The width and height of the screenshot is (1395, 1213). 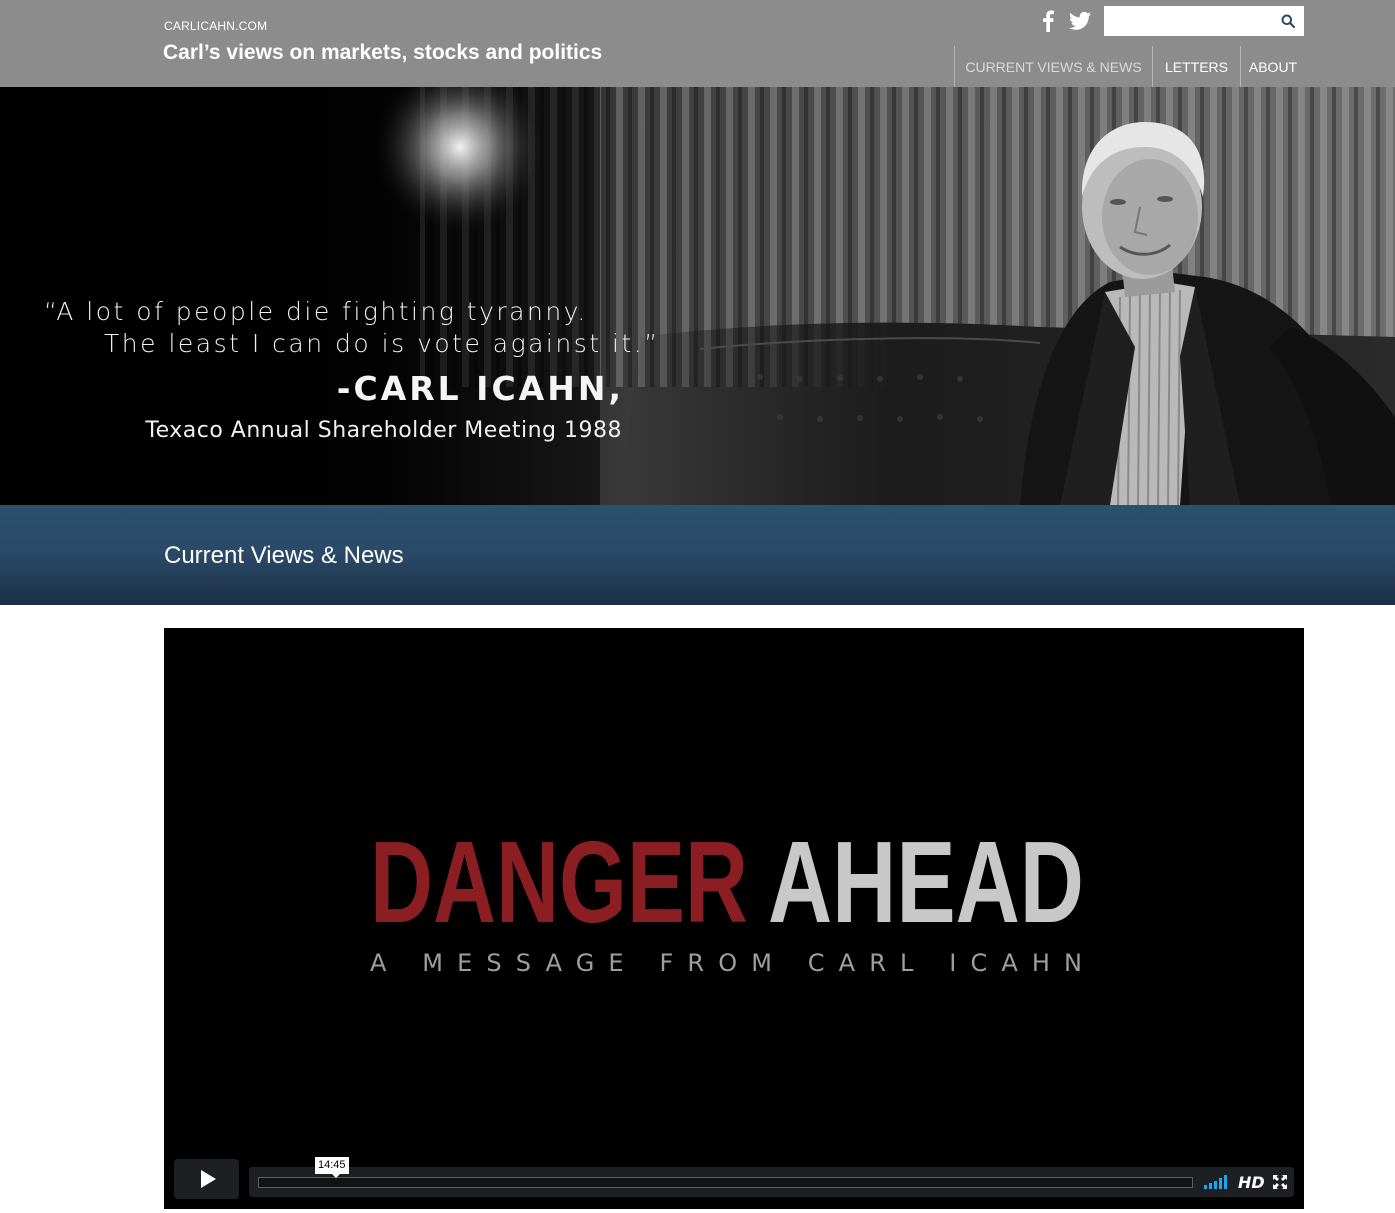 What do you see at coordinates (725, 1182) in the screenshot?
I see `progress-bar` at bounding box center [725, 1182].